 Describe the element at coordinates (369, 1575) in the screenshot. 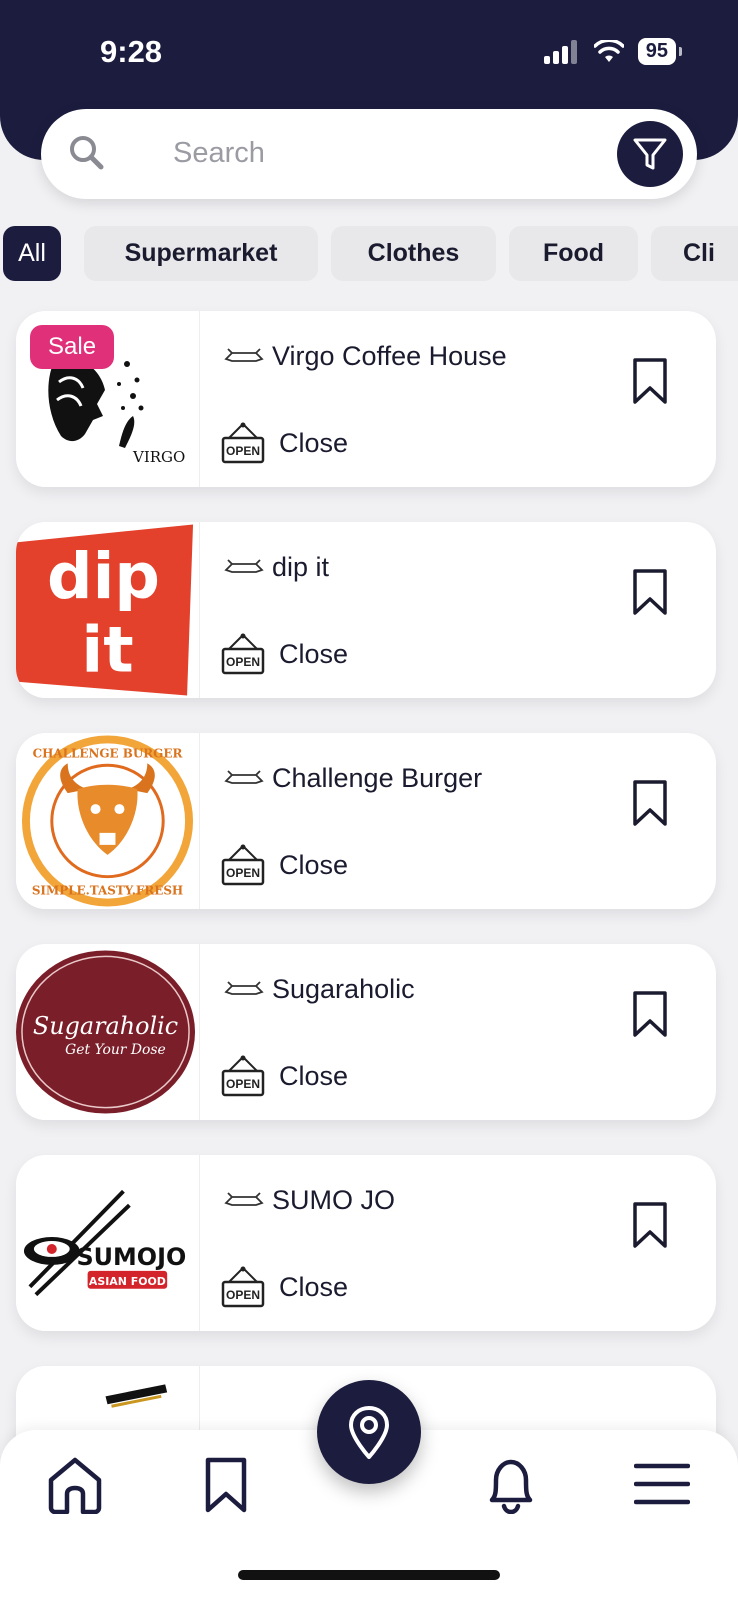

I see `home-indicator` at that location.